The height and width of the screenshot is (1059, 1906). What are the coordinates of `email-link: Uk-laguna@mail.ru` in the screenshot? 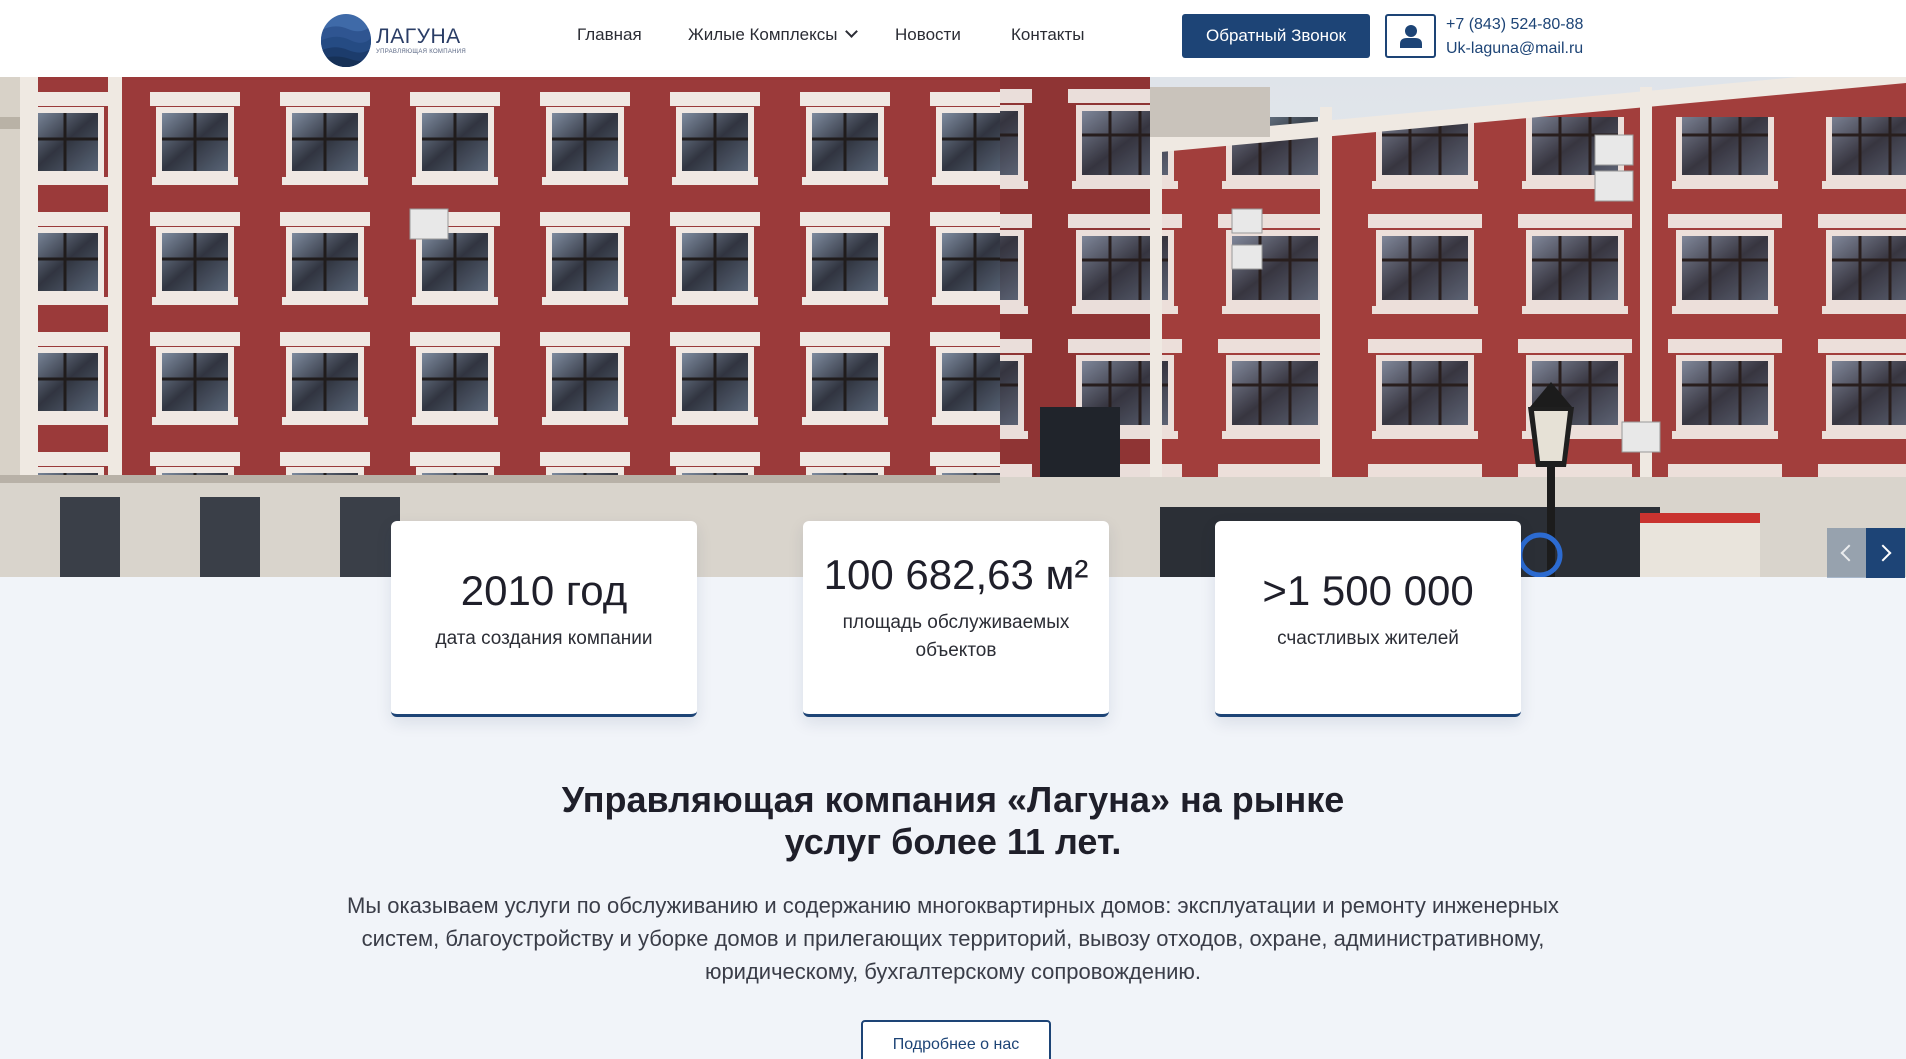 It's located at (1514, 49).